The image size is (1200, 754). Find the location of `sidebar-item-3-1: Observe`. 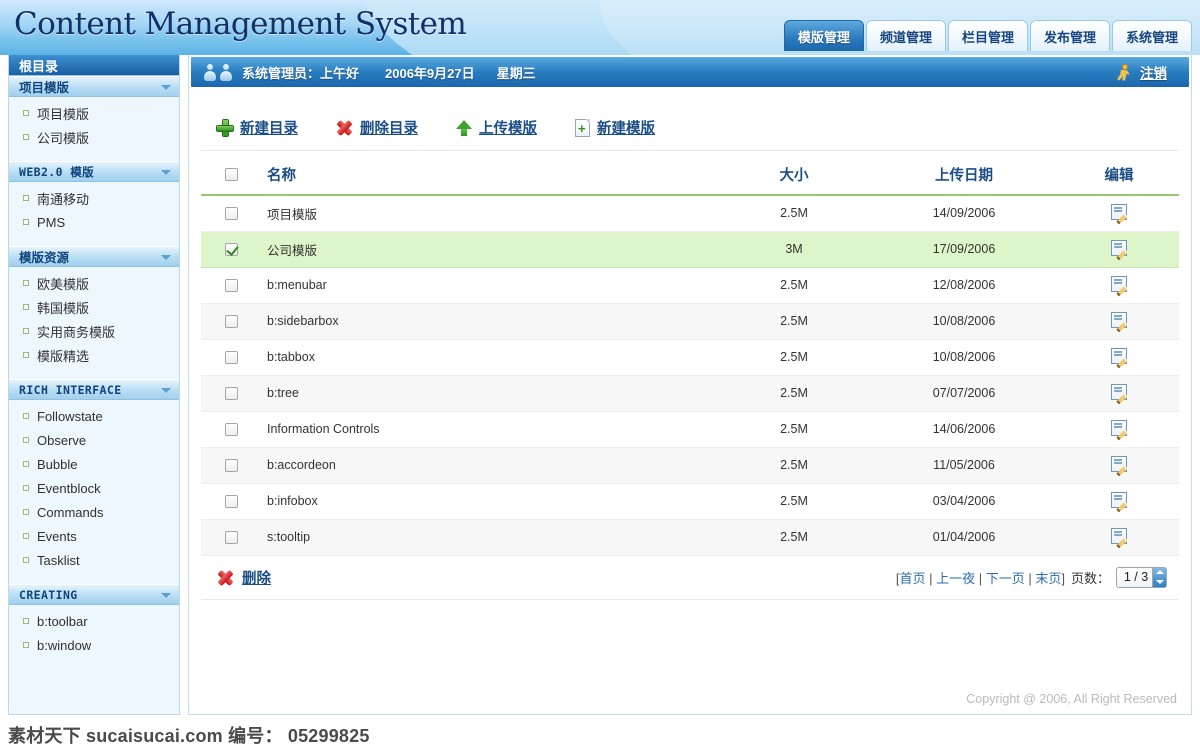

sidebar-item-3-1: Observe is located at coordinates (94, 440).